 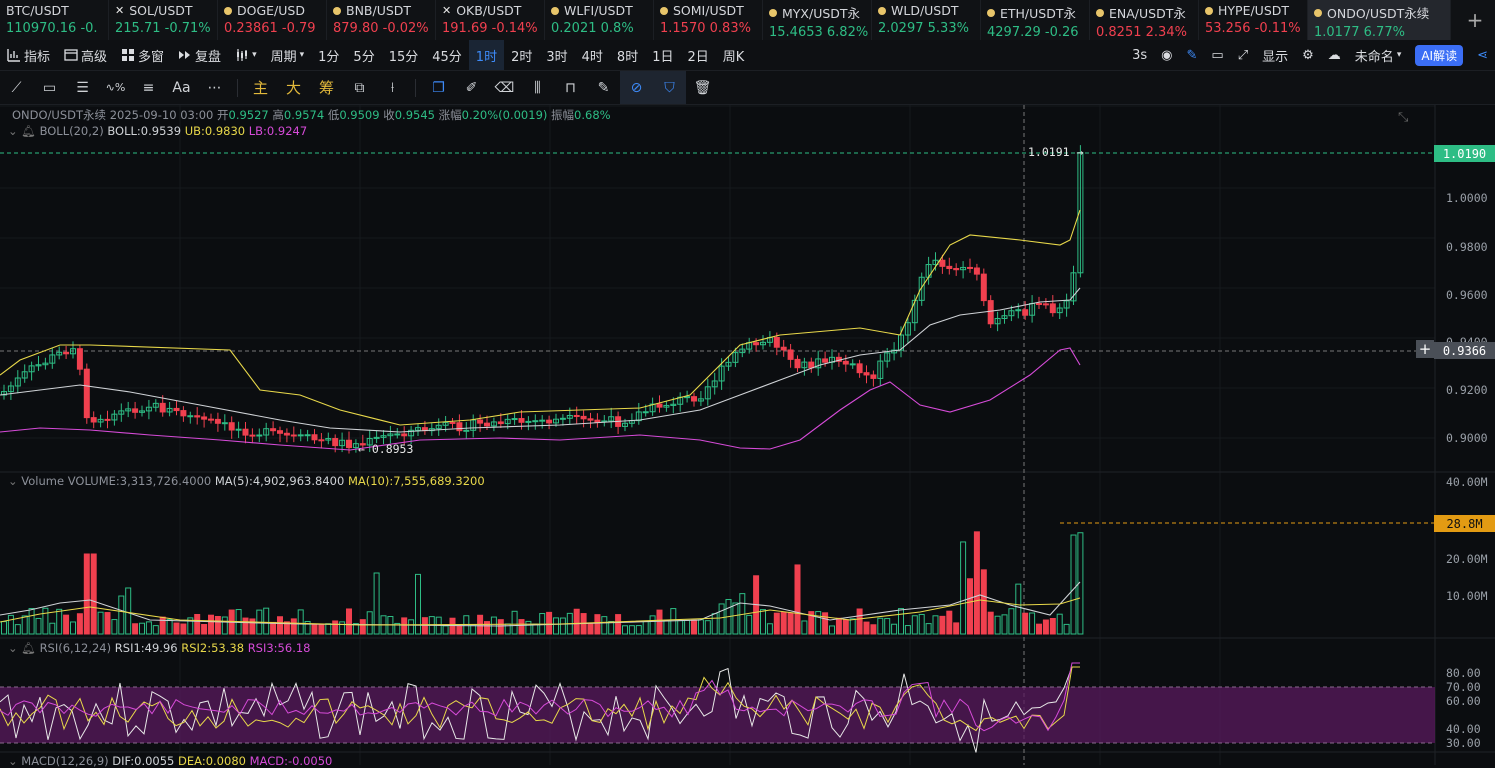 What do you see at coordinates (148, 87) in the screenshot?
I see `fib-tool-icon: ≡` at bounding box center [148, 87].